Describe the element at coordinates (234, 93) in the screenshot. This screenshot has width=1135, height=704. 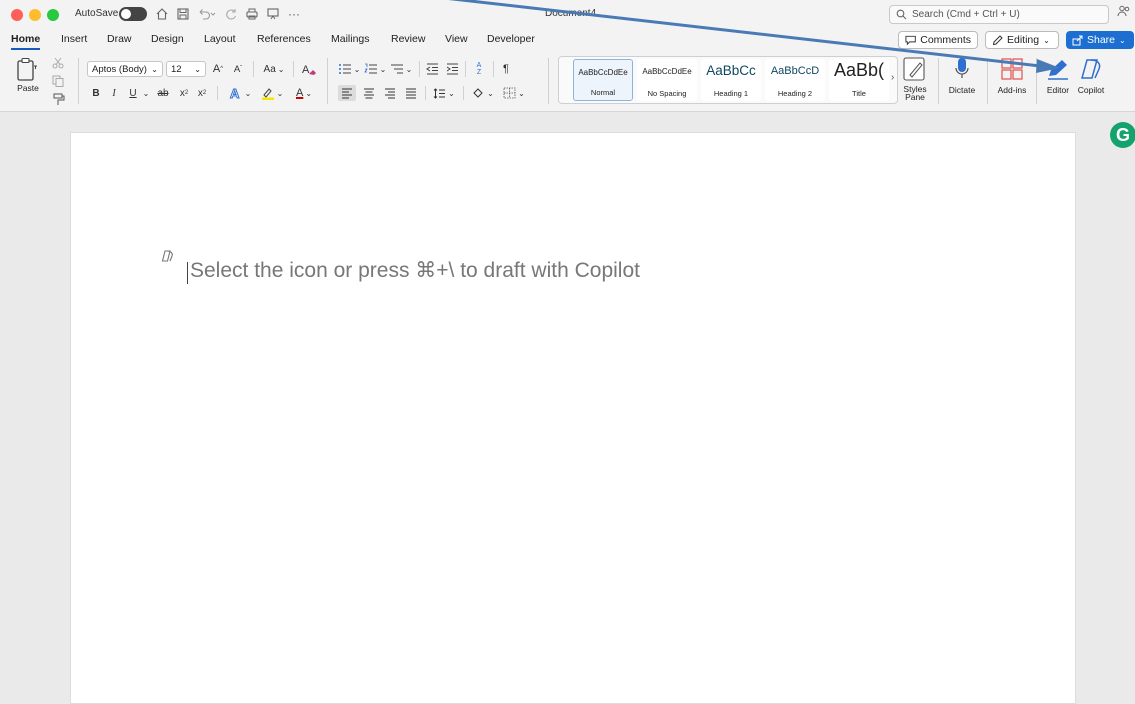
I see `text-effects-icon: A` at that location.